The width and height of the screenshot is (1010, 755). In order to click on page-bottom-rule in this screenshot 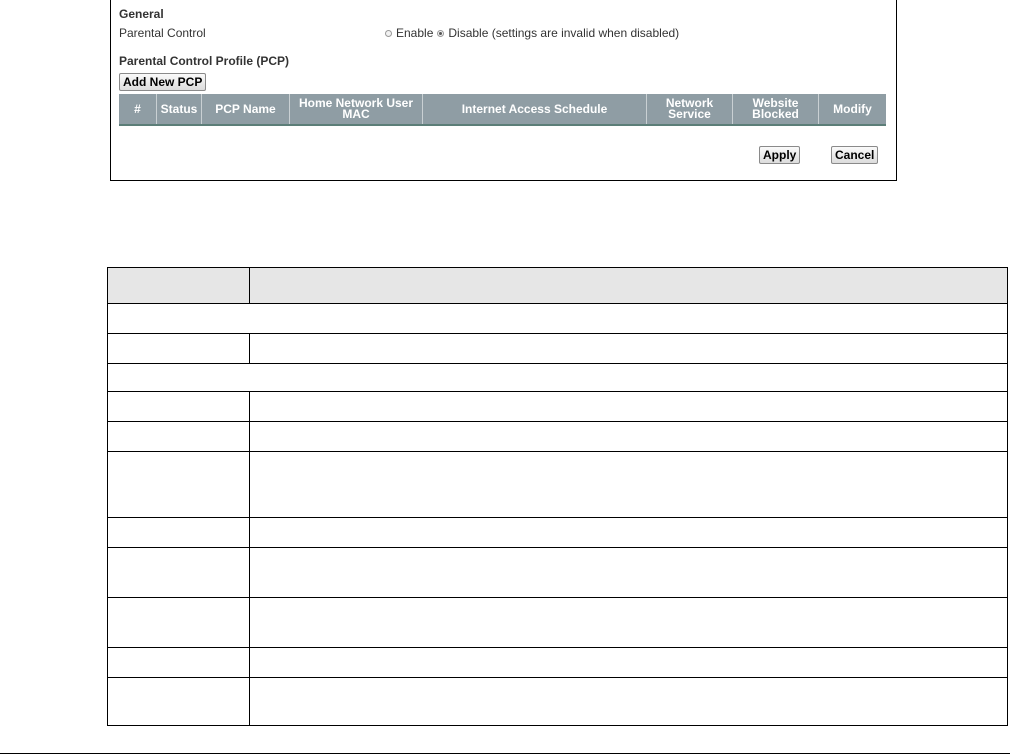, I will do `click(505, 753)`.